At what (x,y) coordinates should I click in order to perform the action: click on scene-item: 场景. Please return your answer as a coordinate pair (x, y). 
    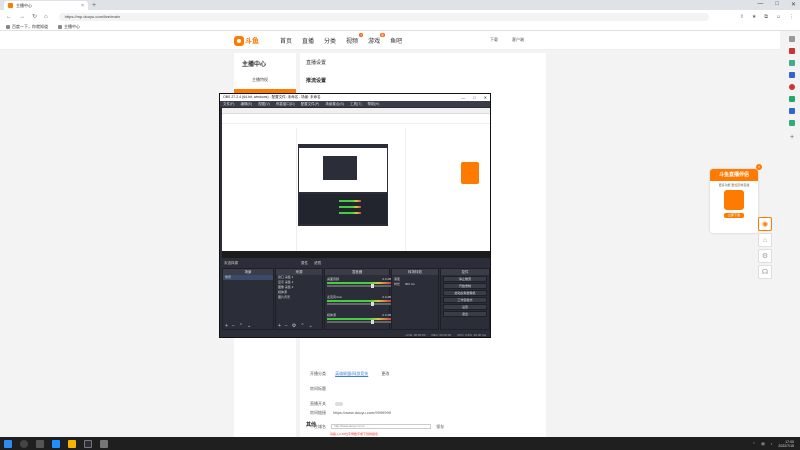
    Looking at the image, I should click on (248, 277).